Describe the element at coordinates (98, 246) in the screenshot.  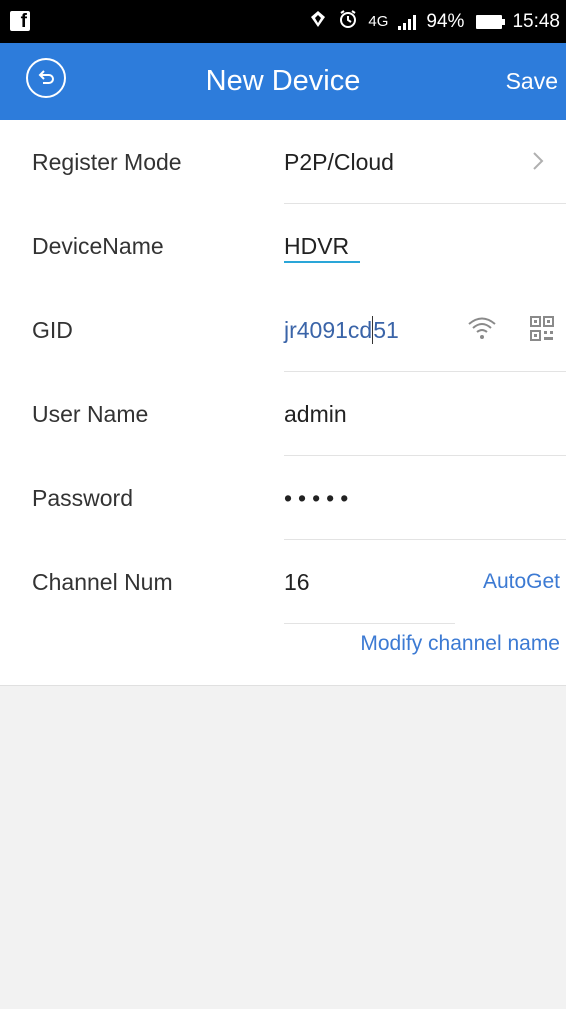
I see `device-name-label: DeviceName` at that location.